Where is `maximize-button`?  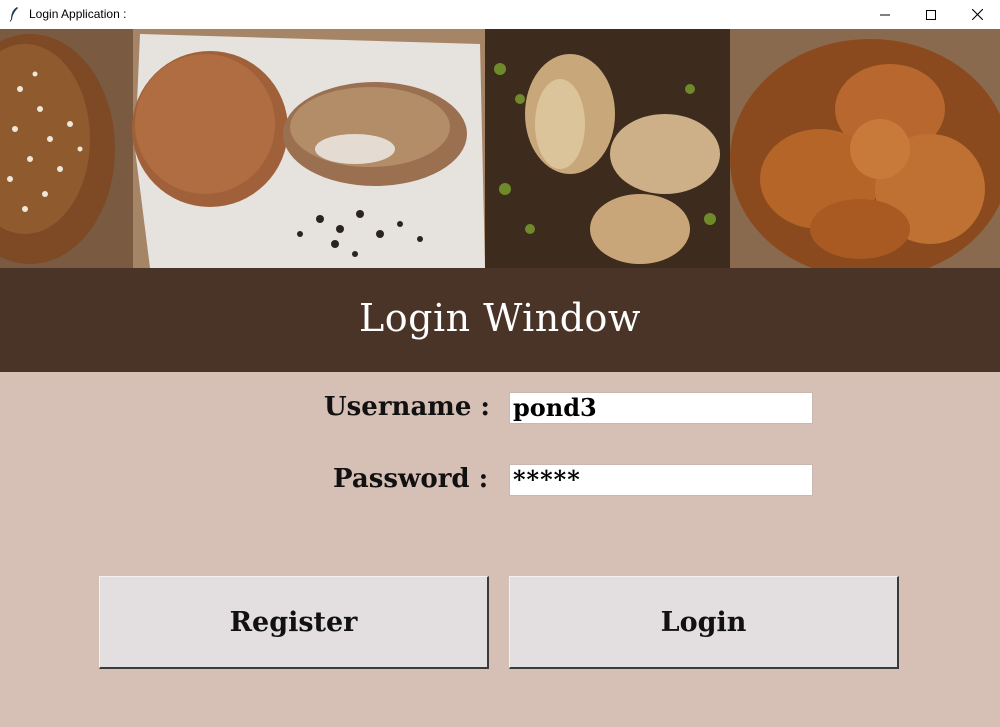
maximize-button is located at coordinates (931, 14).